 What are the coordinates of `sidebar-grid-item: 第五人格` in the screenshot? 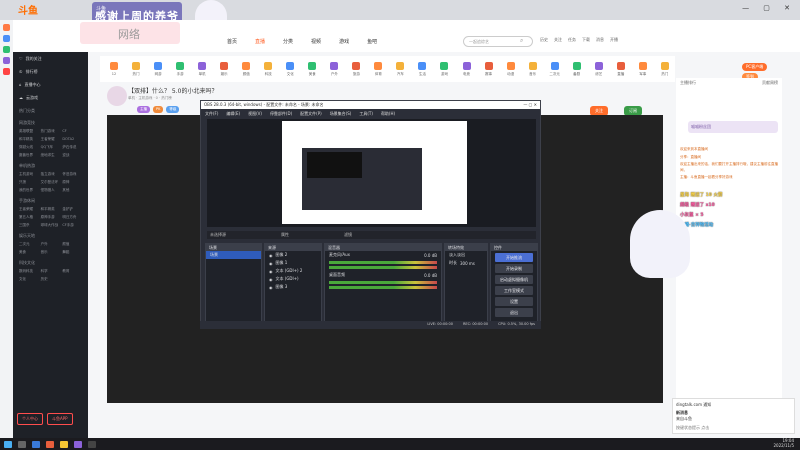 It's located at (29, 217).